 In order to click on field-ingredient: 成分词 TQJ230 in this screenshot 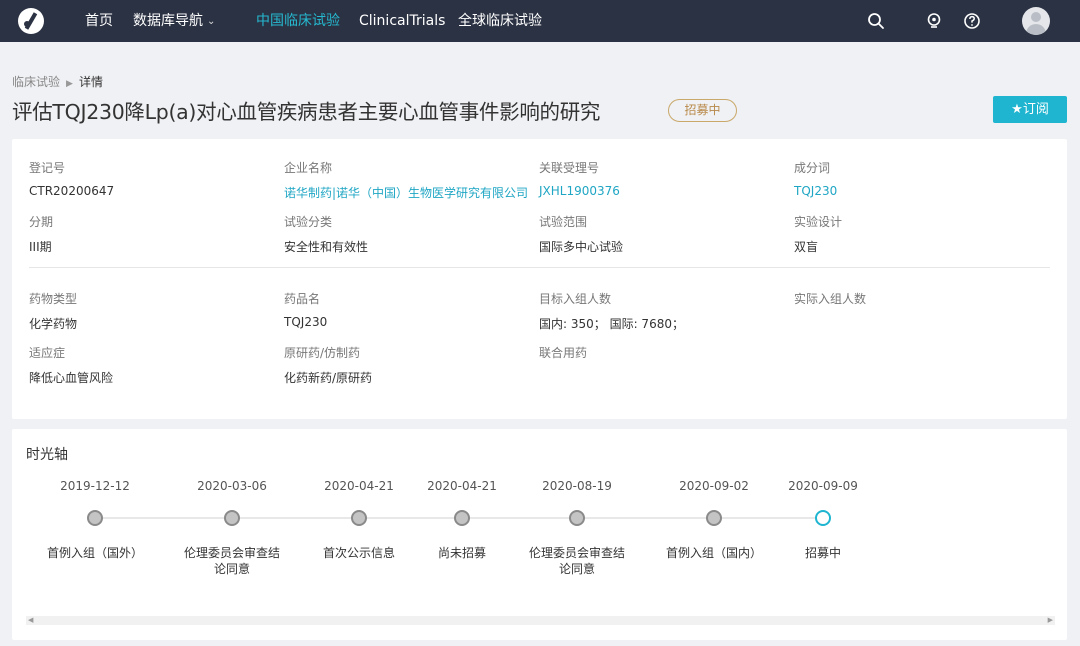, I will do `click(816, 179)`.